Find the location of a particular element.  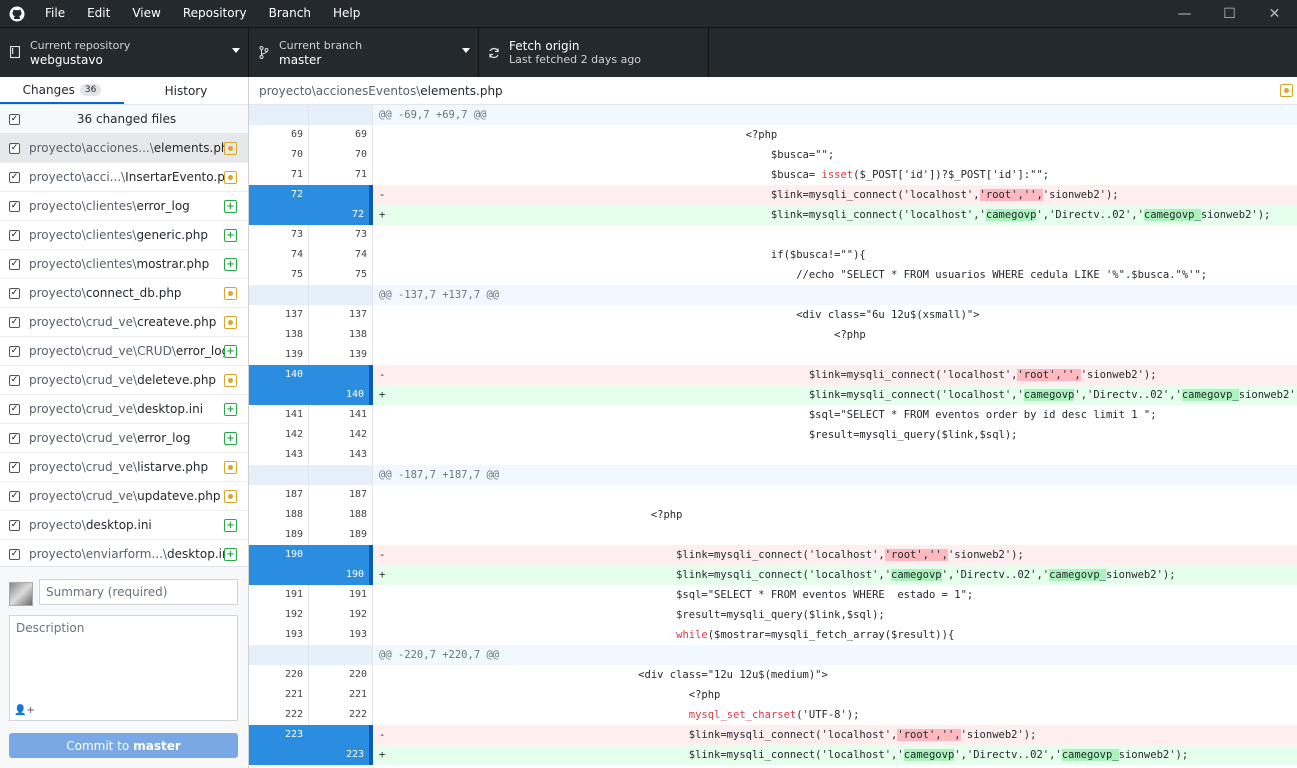

maximize-button: ☐ is located at coordinates (1229, 13).